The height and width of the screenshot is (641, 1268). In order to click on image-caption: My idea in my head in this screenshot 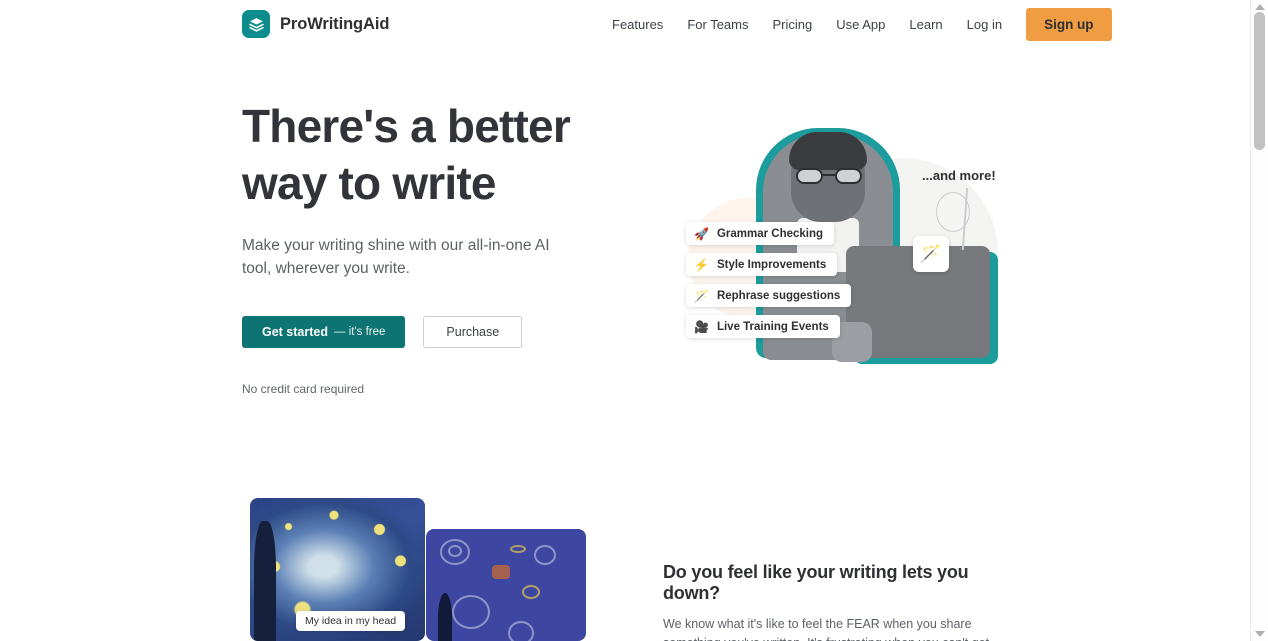, I will do `click(351, 621)`.